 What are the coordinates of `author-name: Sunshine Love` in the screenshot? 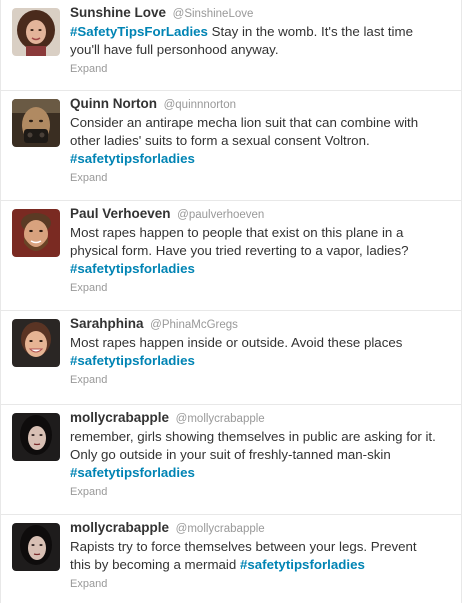 It's located at (118, 12).